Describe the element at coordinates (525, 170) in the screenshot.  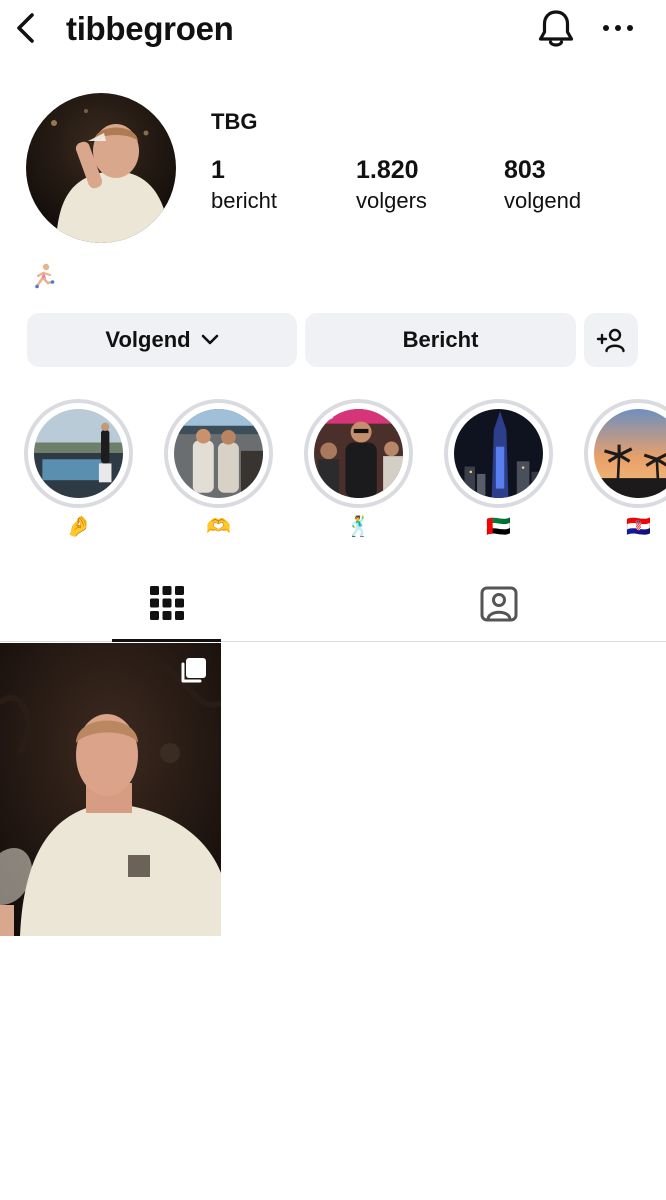
I see `stat-following-count: 803` at that location.